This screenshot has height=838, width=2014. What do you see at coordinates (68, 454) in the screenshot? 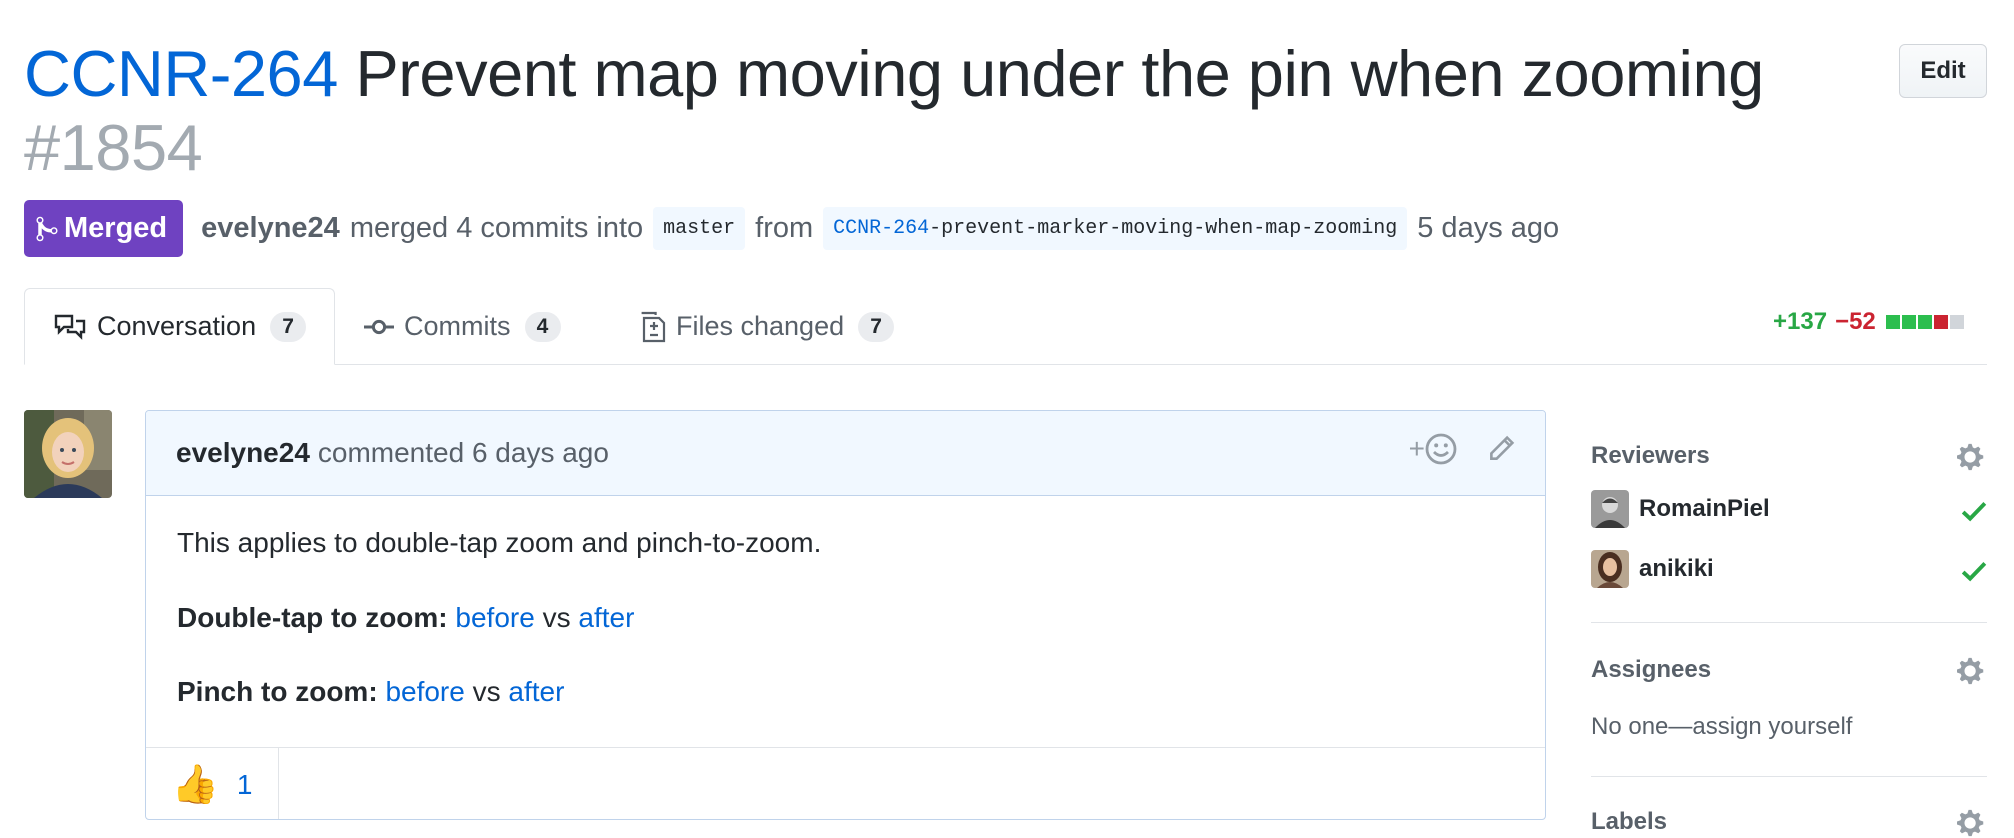
I see `author-avatar` at bounding box center [68, 454].